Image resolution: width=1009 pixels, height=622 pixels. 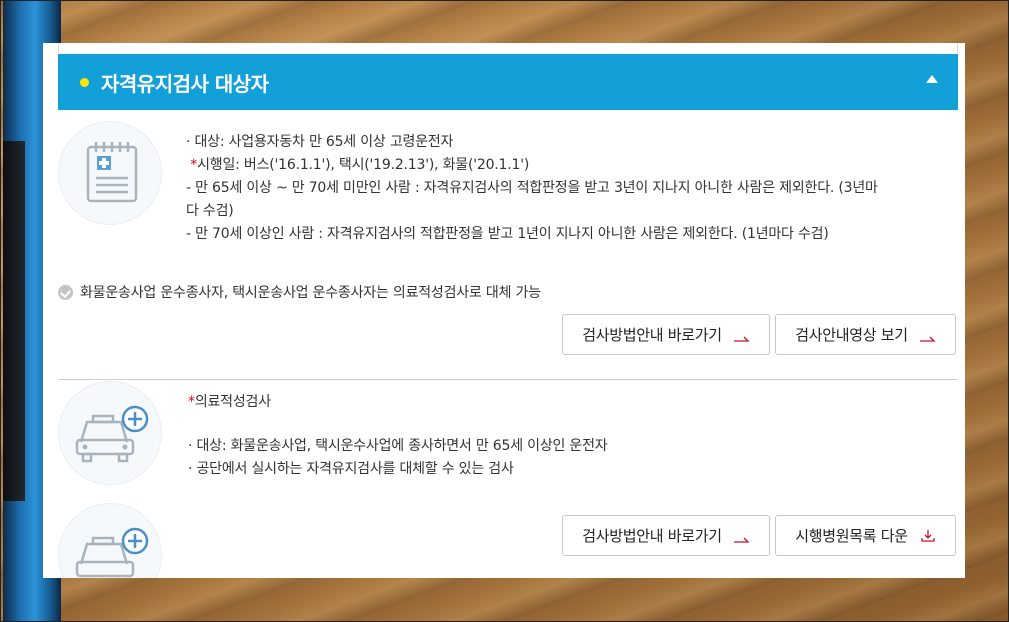 What do you see at coordinates (191, 402) in the screenshot?
I see `required-asterisk: *` at bounding box center [191, 402].